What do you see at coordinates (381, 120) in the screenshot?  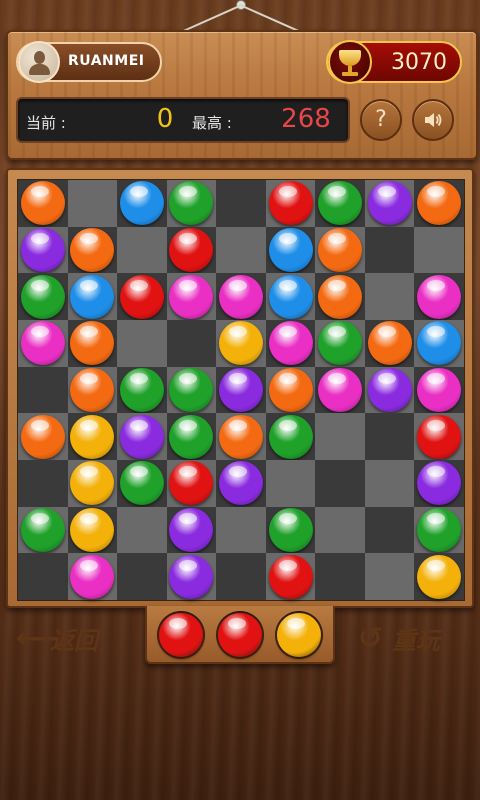 I see `help-button: ?` at bounding box center [381, 120].